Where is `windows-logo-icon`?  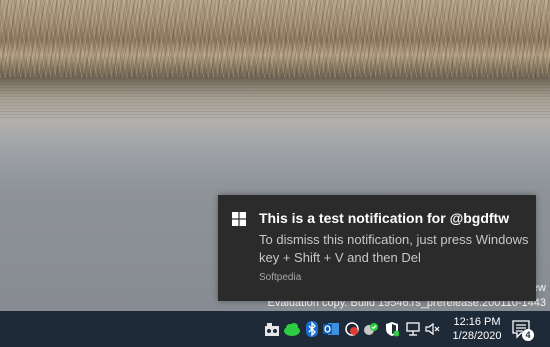
windows-logo-icon is located at coordinates (239, 219).